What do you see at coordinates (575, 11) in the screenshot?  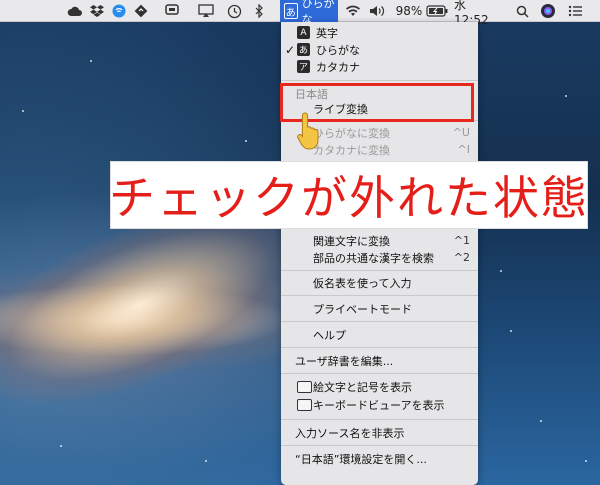 I see `notification-center-icon` at bounding box center [575, 11].